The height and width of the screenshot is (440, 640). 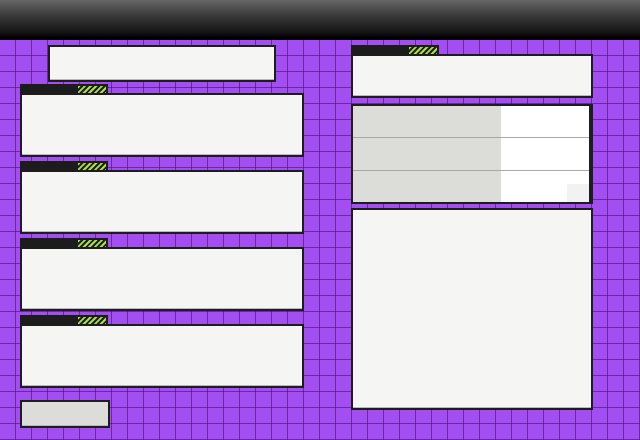 What do you see at coordinates (320, 20) in the screenshot?
I see `header-bar` at bounding box center [320, 20].